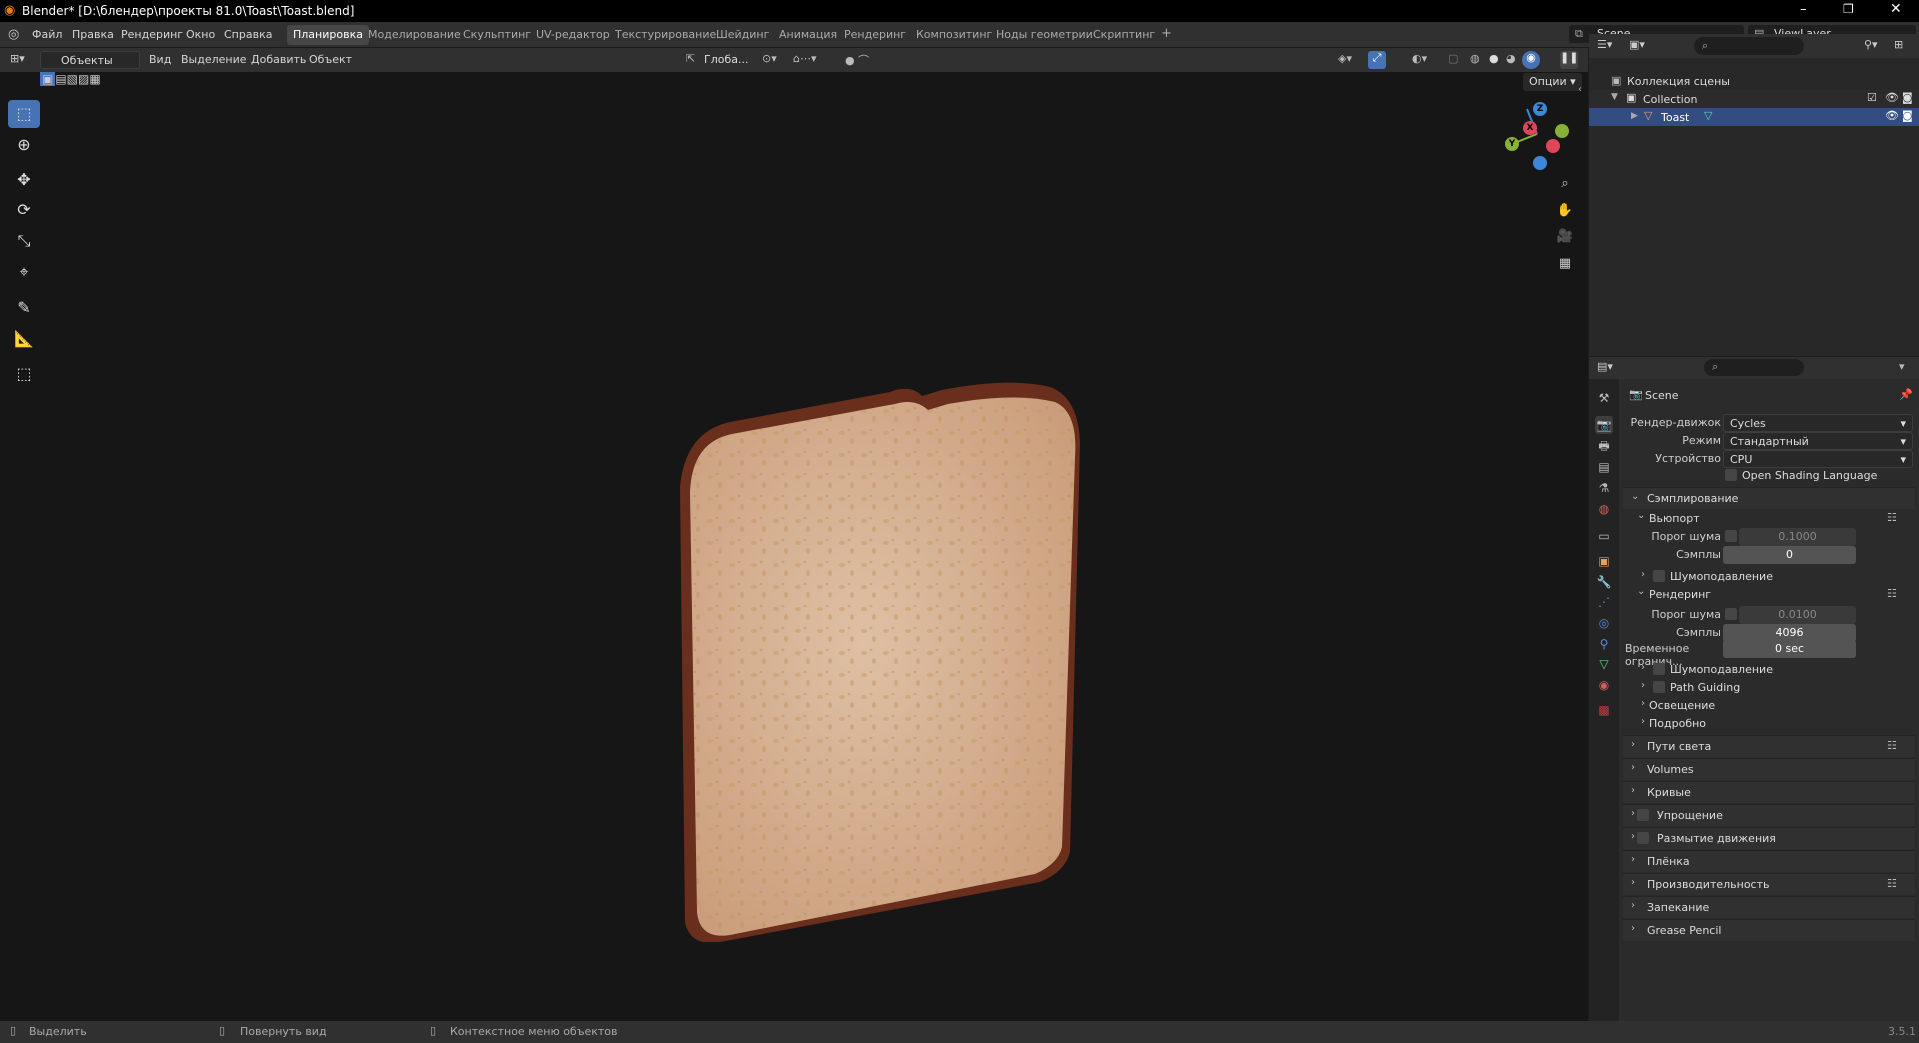 Image resolution: width=1919 pixels, height=1043 pixels. Describe the element at coordinates (1789, 555) in the screenshot. I see `viewport-samples-field: 0` at that location.